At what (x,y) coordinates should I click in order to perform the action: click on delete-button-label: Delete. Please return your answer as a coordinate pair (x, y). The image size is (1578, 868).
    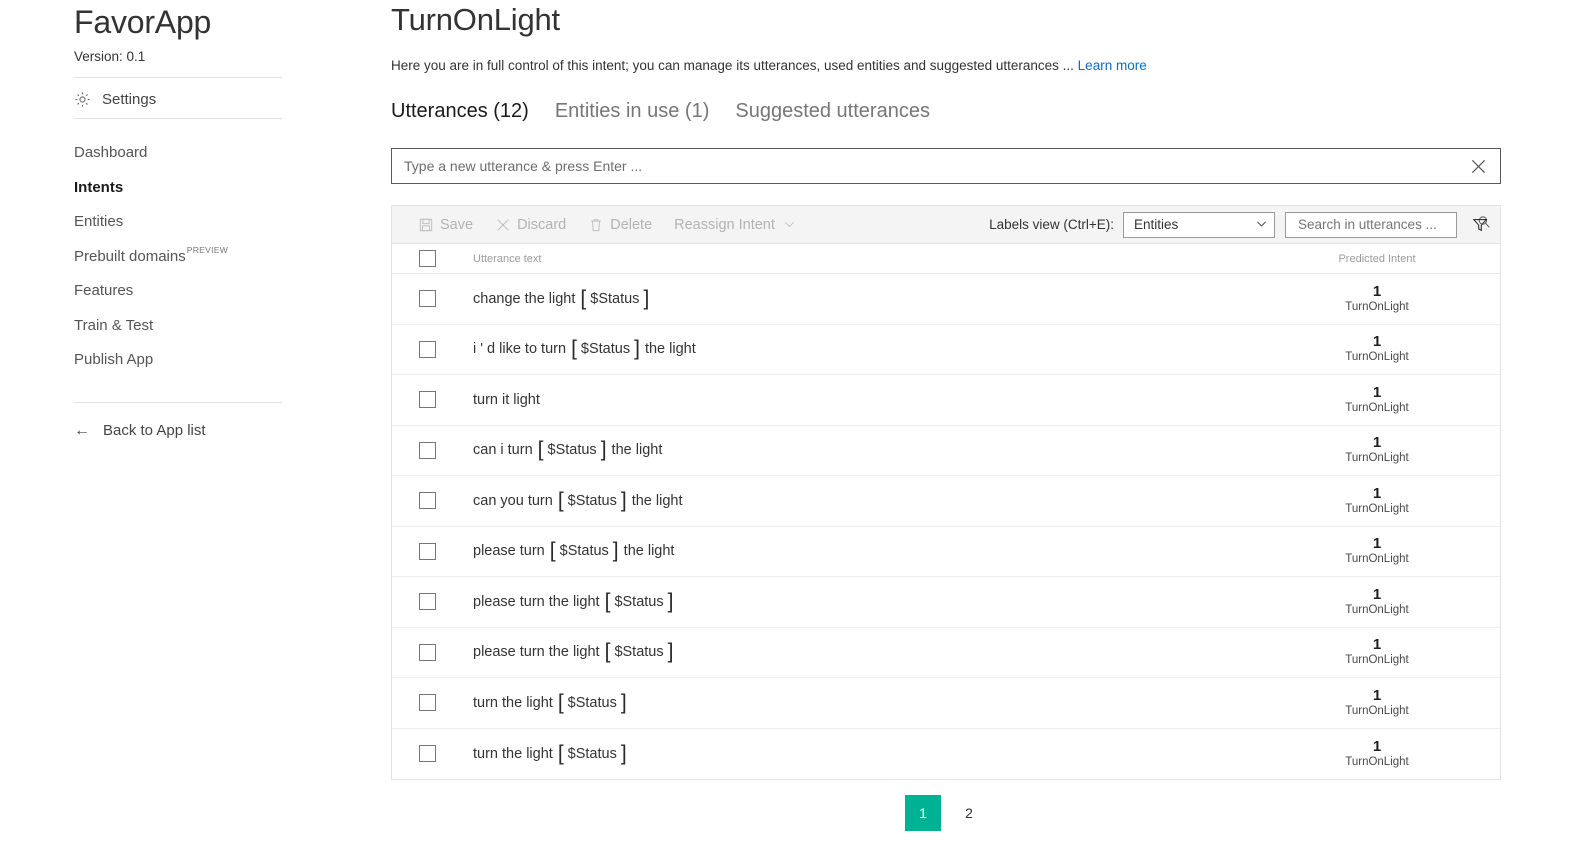
    Looking at the image, I should click on (631, 224).